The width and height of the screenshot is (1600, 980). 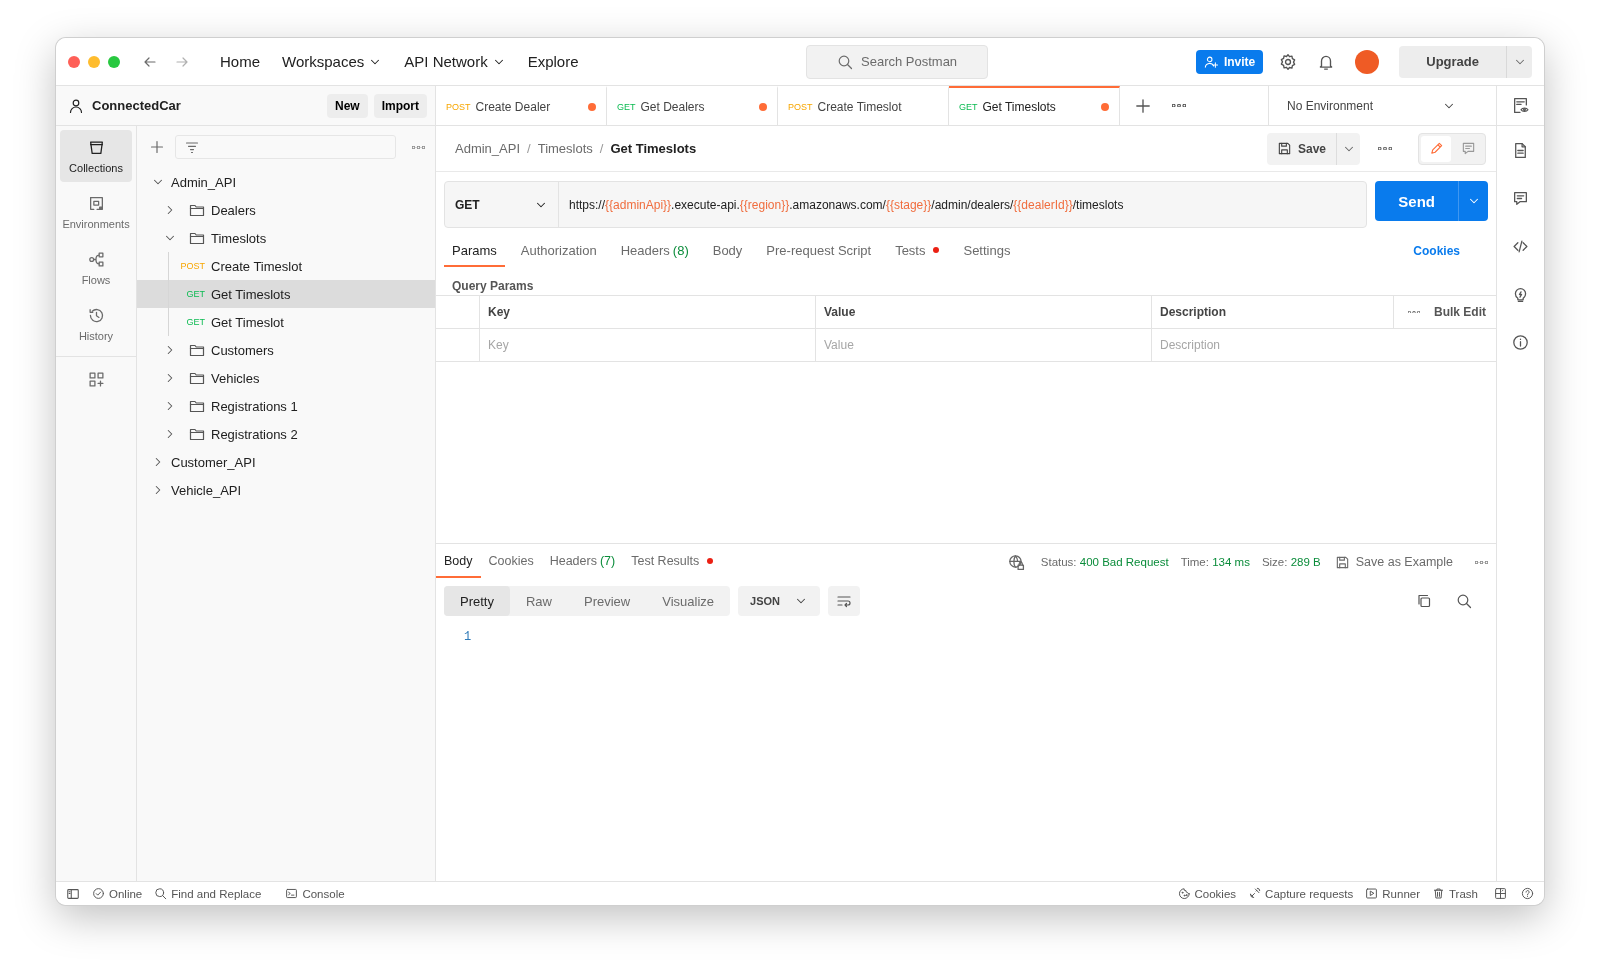 I want to click on tab: Params, so click(x=474, y=251).